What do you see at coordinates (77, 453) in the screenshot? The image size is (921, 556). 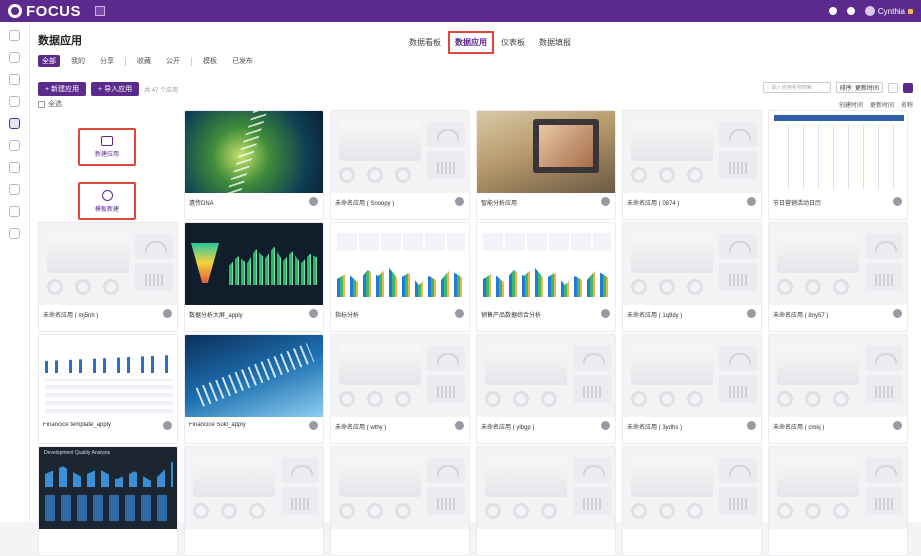 I see `thumb-title: Development Quality Analysis` at bounding box center [77, 453].